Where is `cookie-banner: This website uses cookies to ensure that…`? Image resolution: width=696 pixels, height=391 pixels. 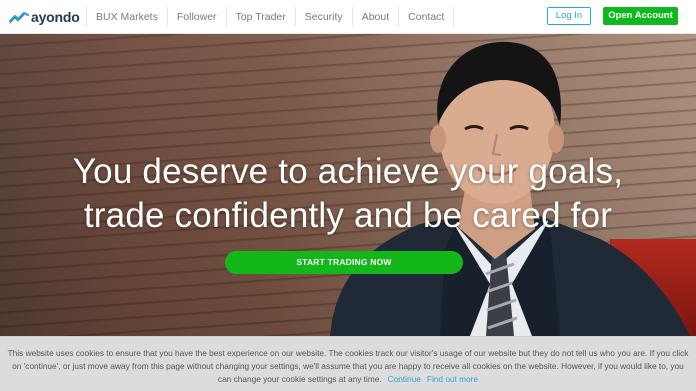 cookie-banner: This website uses cookies to ensure that… is located at coordinates (348, 363).